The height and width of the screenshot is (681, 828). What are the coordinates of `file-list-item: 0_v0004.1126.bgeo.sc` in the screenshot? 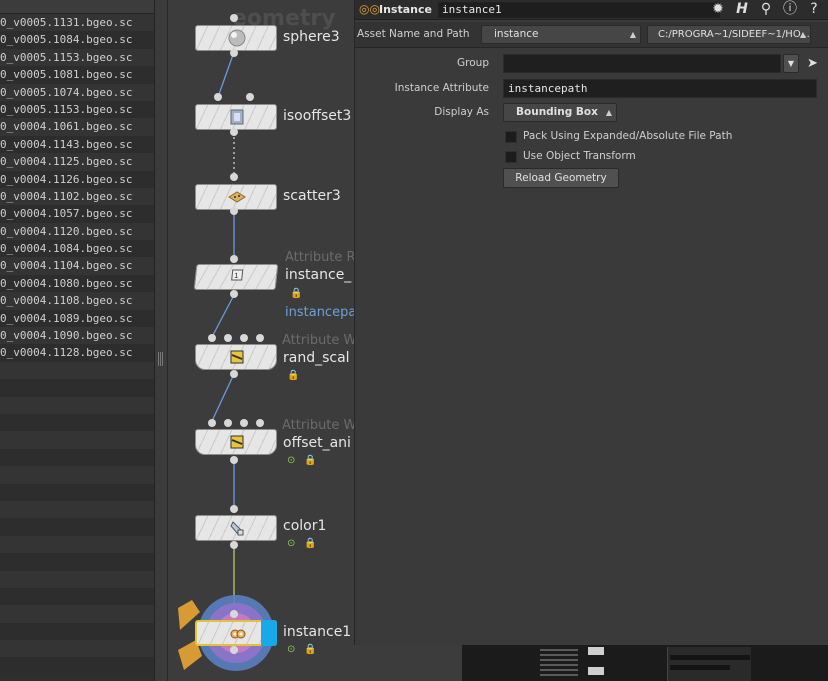 It's located at (77, 179).